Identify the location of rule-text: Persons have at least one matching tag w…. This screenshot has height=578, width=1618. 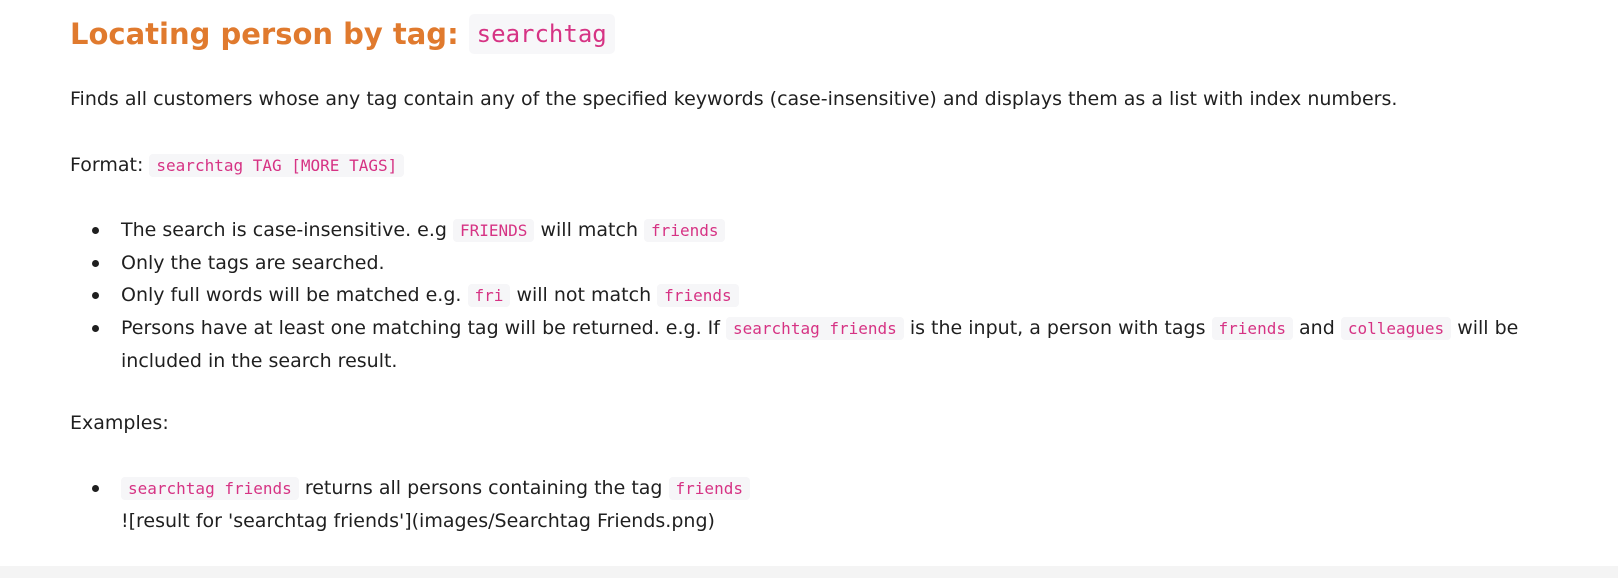
(420, 328).